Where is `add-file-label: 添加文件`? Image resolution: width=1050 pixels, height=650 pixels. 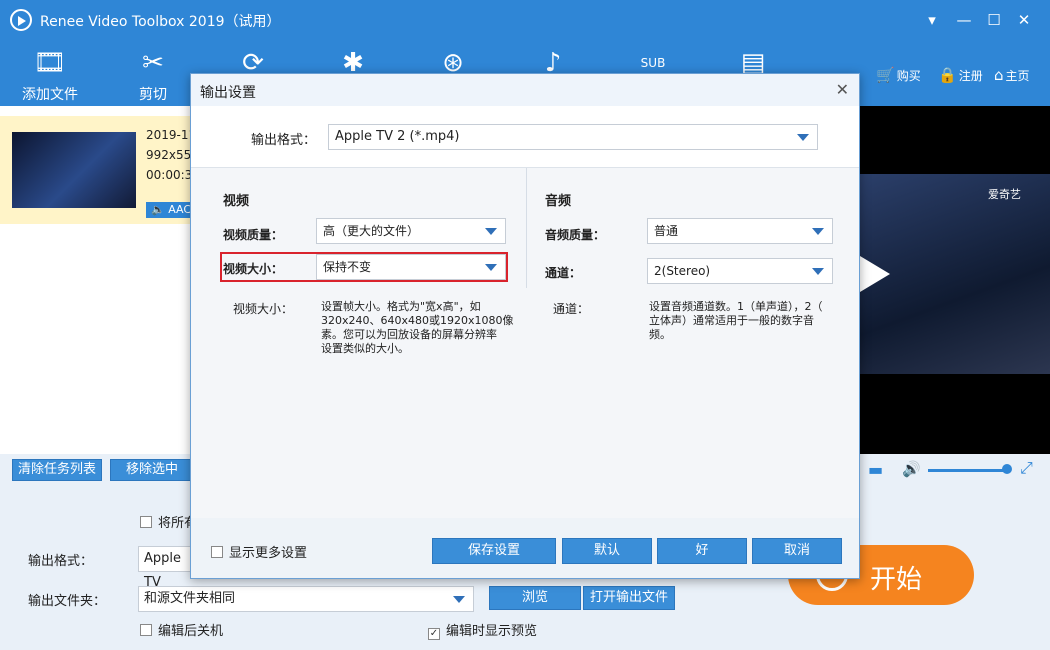
add-file-label: 添加文件 is located at coordinates (50, 95).